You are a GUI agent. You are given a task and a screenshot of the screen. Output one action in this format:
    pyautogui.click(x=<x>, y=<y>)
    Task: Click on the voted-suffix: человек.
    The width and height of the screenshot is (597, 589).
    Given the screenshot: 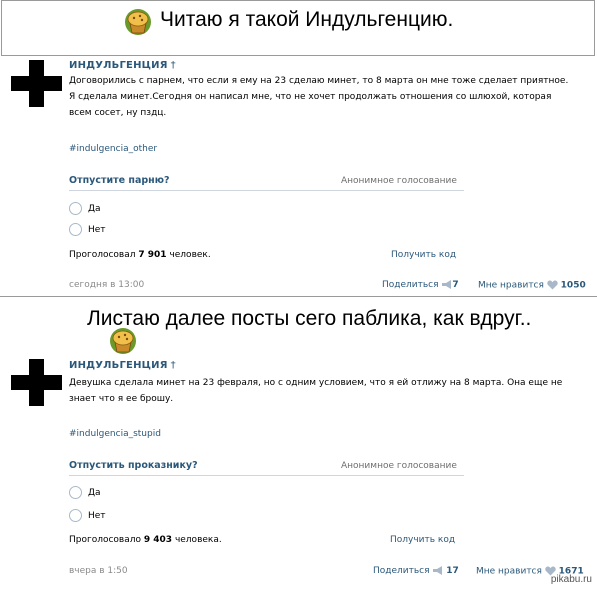 What is the action you would take?
    pyautogui.click(x=190, y=255)
    